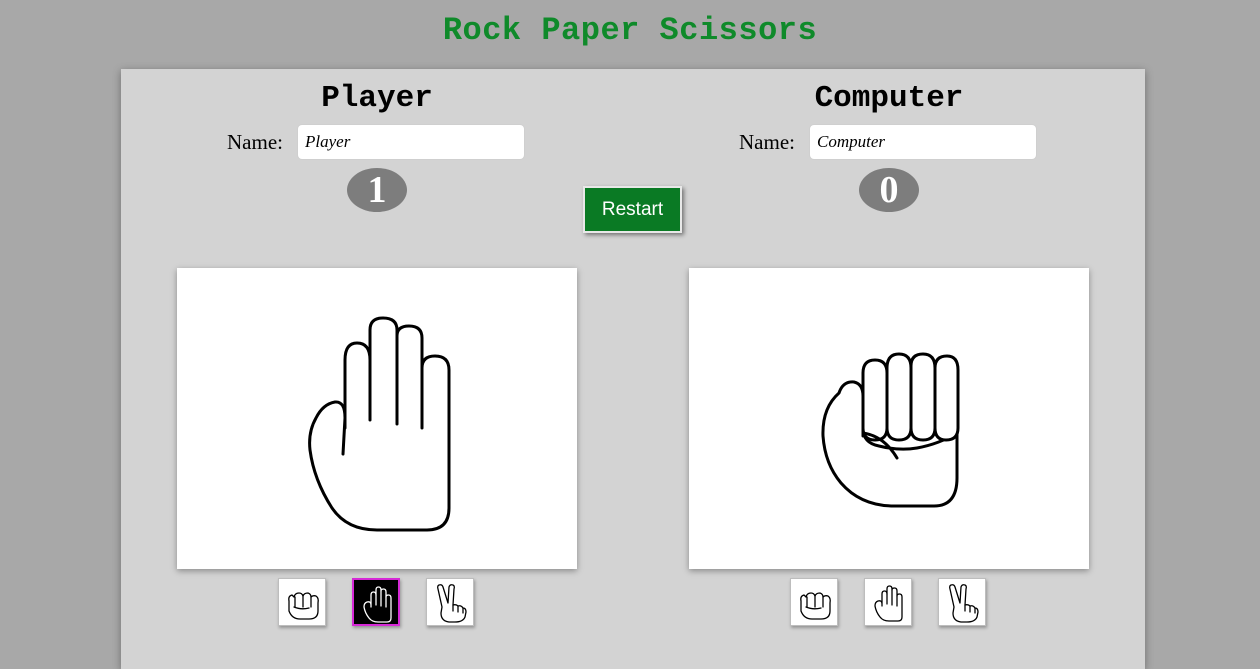 The width and height of the screenshot is (1260, 669). I want to click on player-name-input, so click(411, 142).